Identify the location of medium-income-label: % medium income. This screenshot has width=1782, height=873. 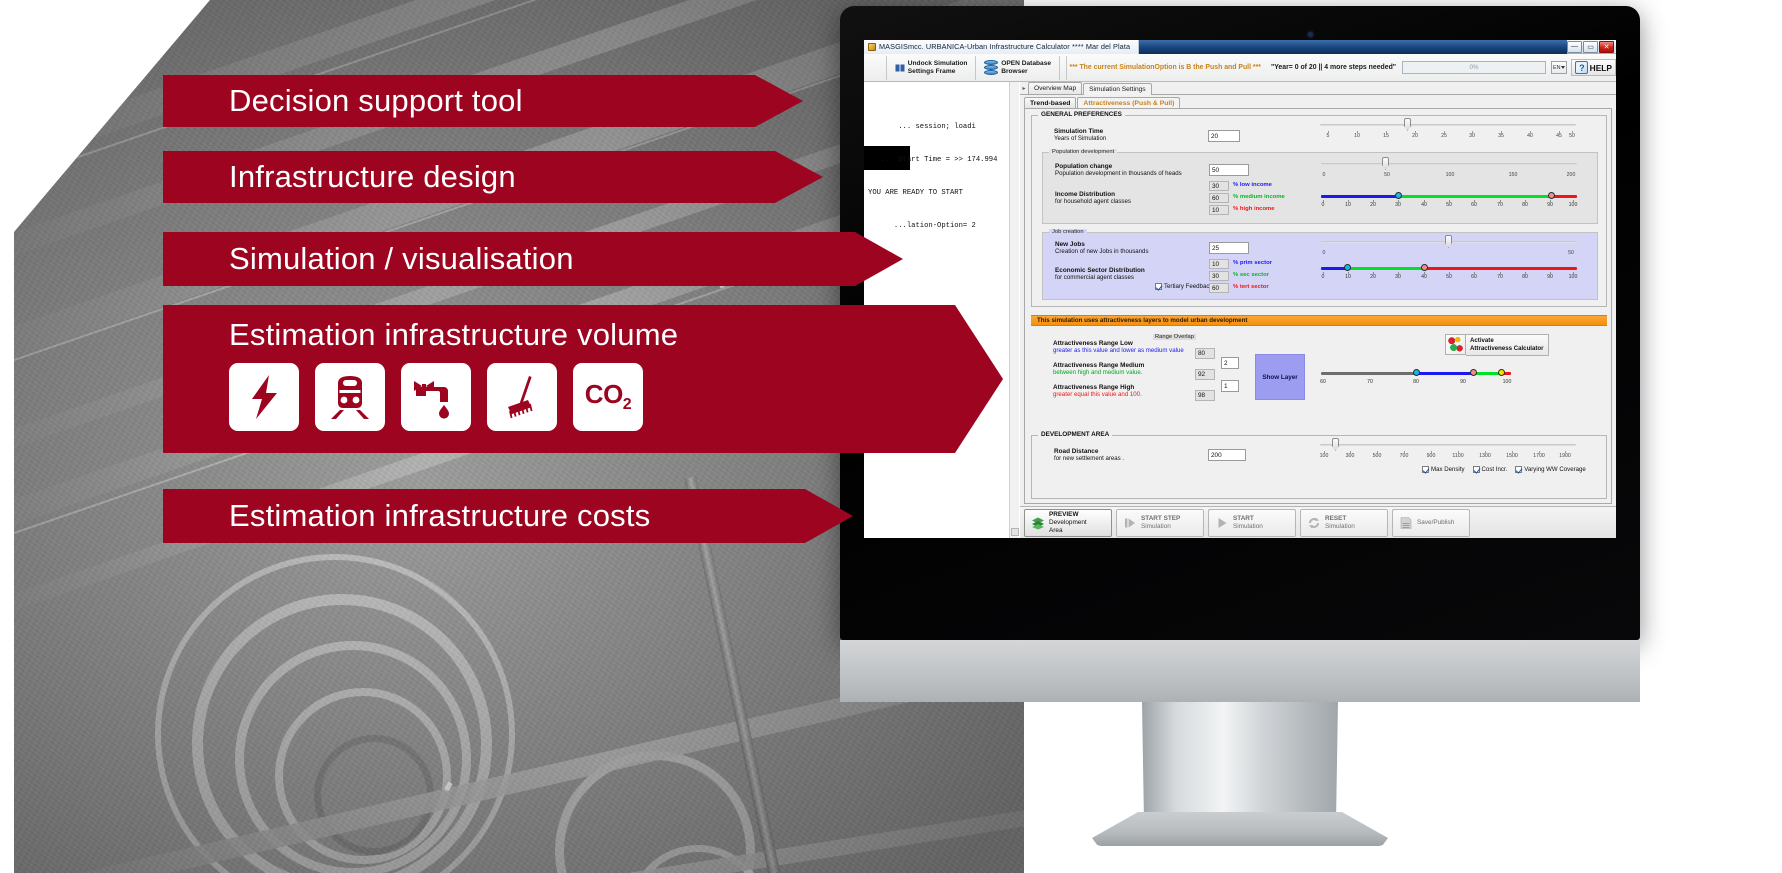
(1259, 197).